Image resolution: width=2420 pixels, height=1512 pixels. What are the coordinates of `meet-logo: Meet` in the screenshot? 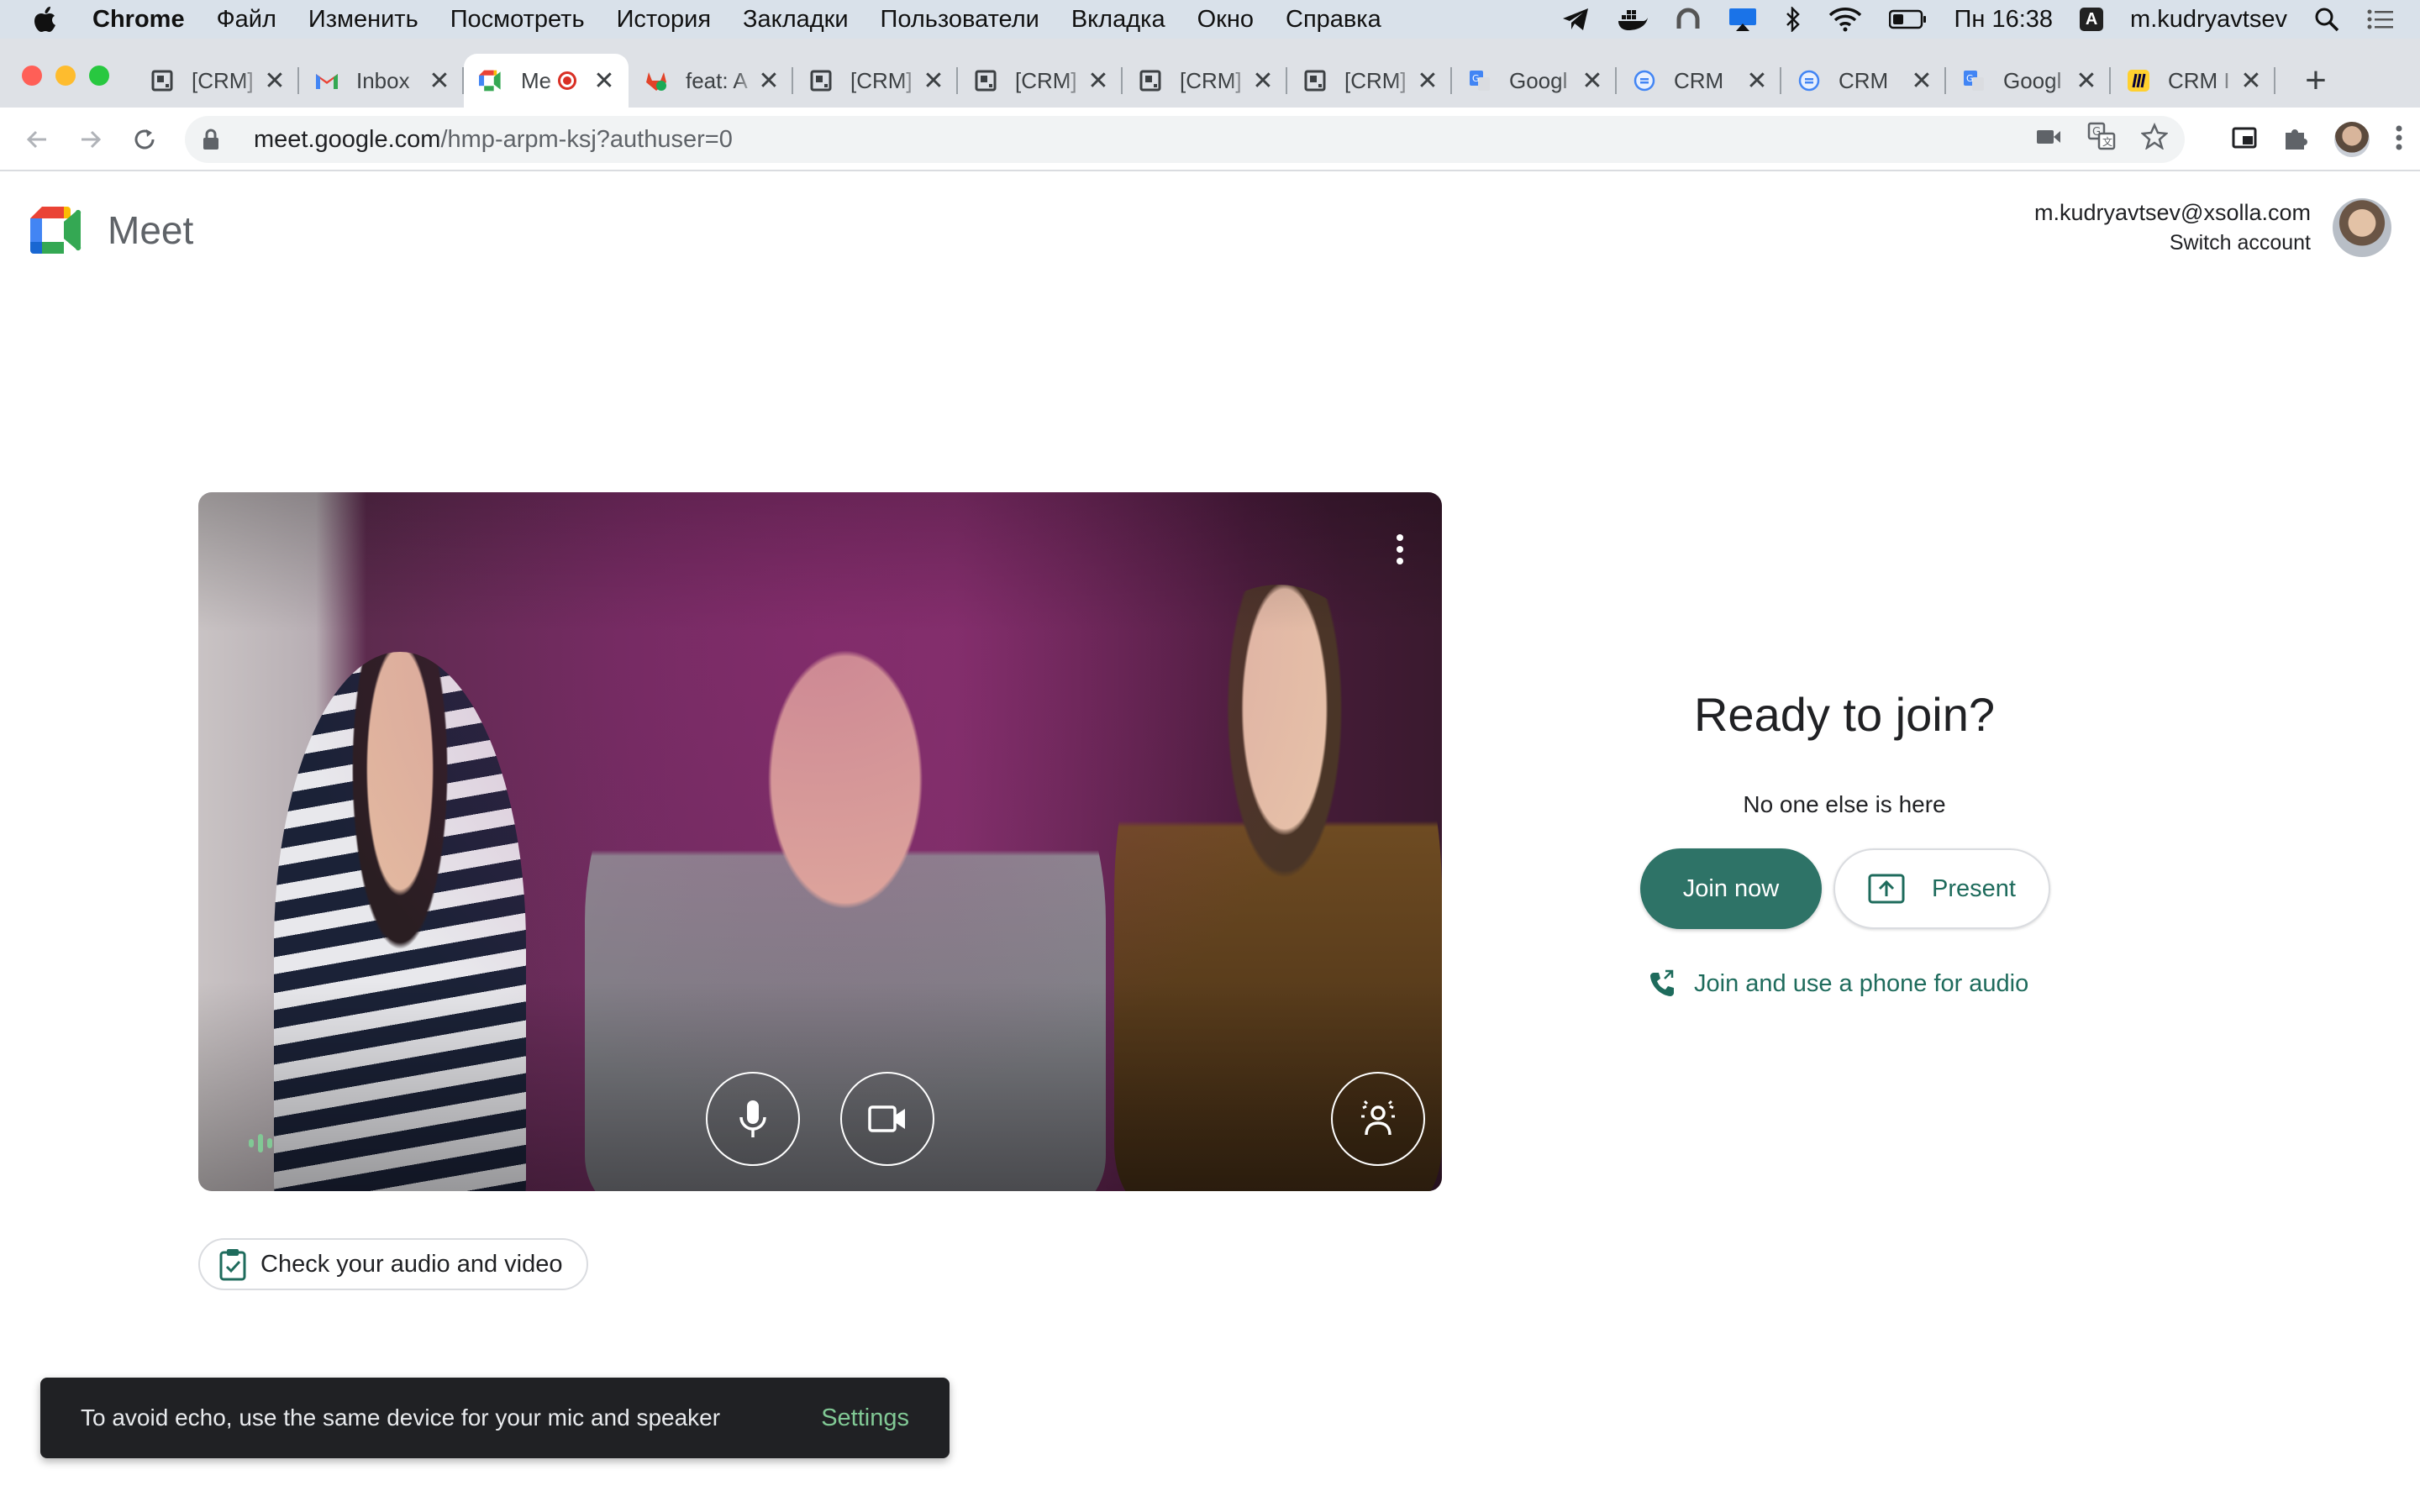 It's located at (112, 230).